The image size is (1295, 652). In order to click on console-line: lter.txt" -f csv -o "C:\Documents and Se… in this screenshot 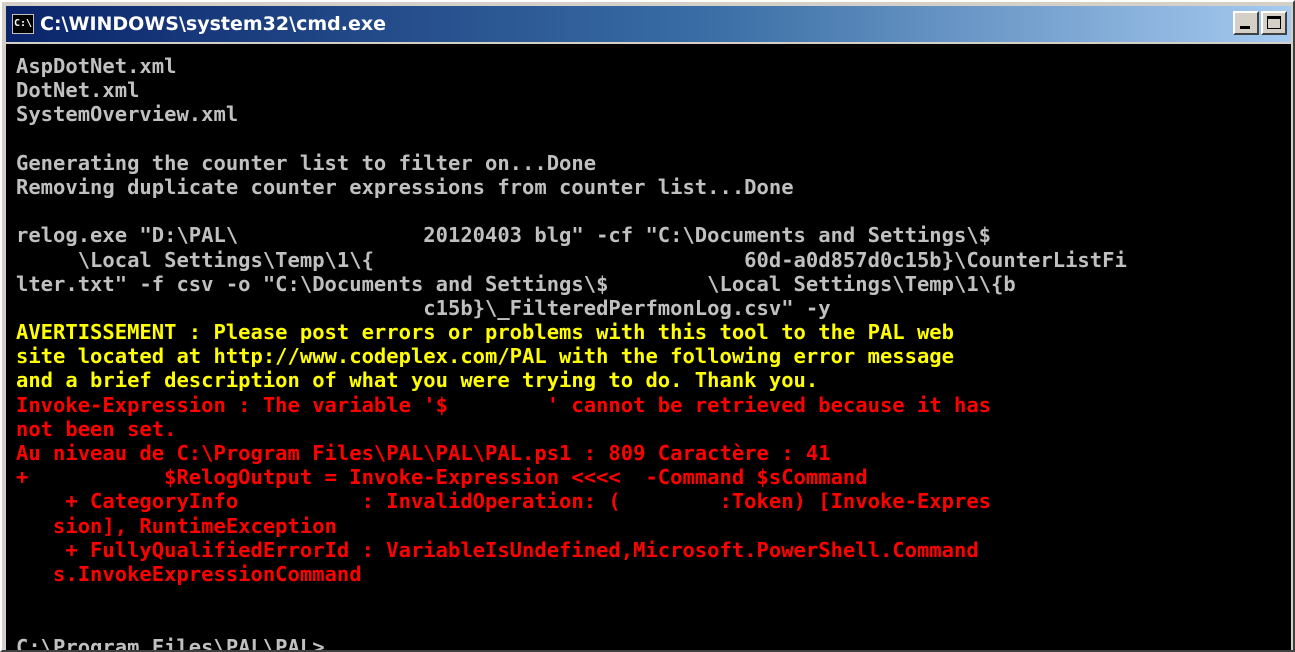, I will do `click(516, 283)`.